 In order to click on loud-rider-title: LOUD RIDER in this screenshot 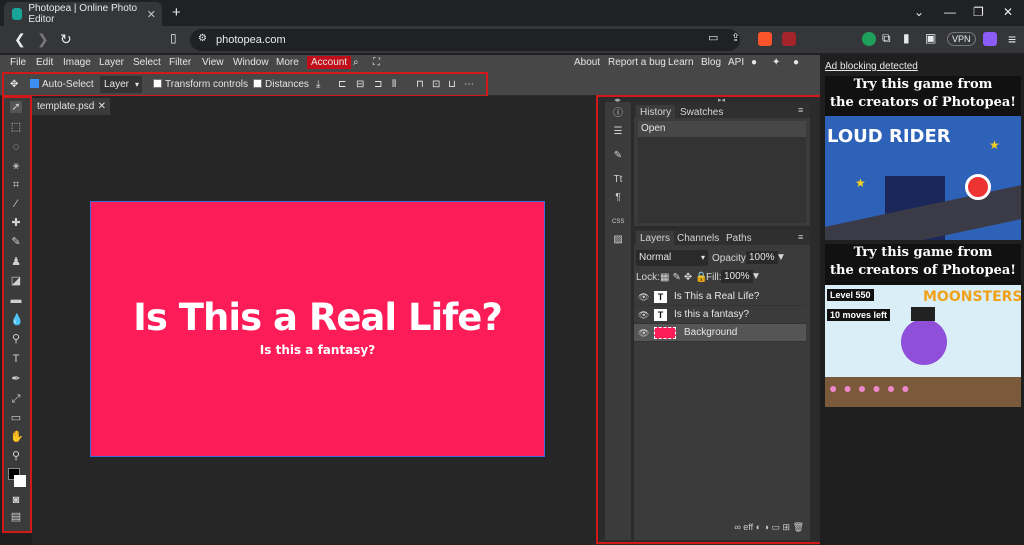, I will do `click(889, 136)`.